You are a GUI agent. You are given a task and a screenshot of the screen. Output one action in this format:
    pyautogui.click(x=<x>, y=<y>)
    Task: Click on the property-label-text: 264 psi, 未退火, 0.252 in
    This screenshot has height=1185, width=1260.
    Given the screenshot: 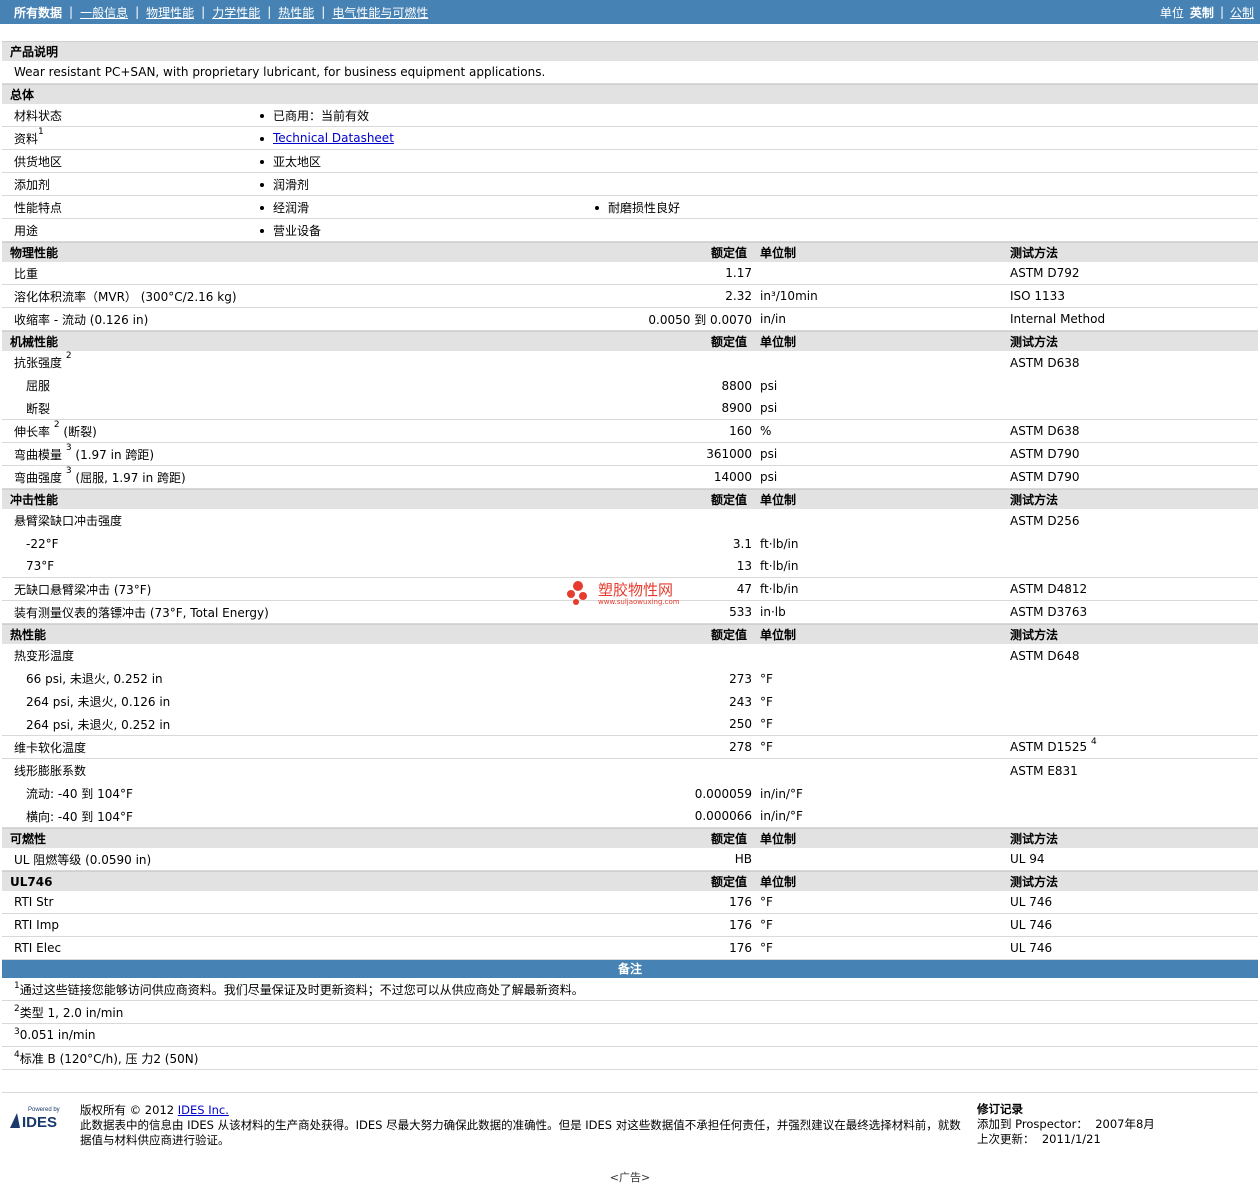 What is the action you would take?
    pyautogui.click(x=98, y=724)
    